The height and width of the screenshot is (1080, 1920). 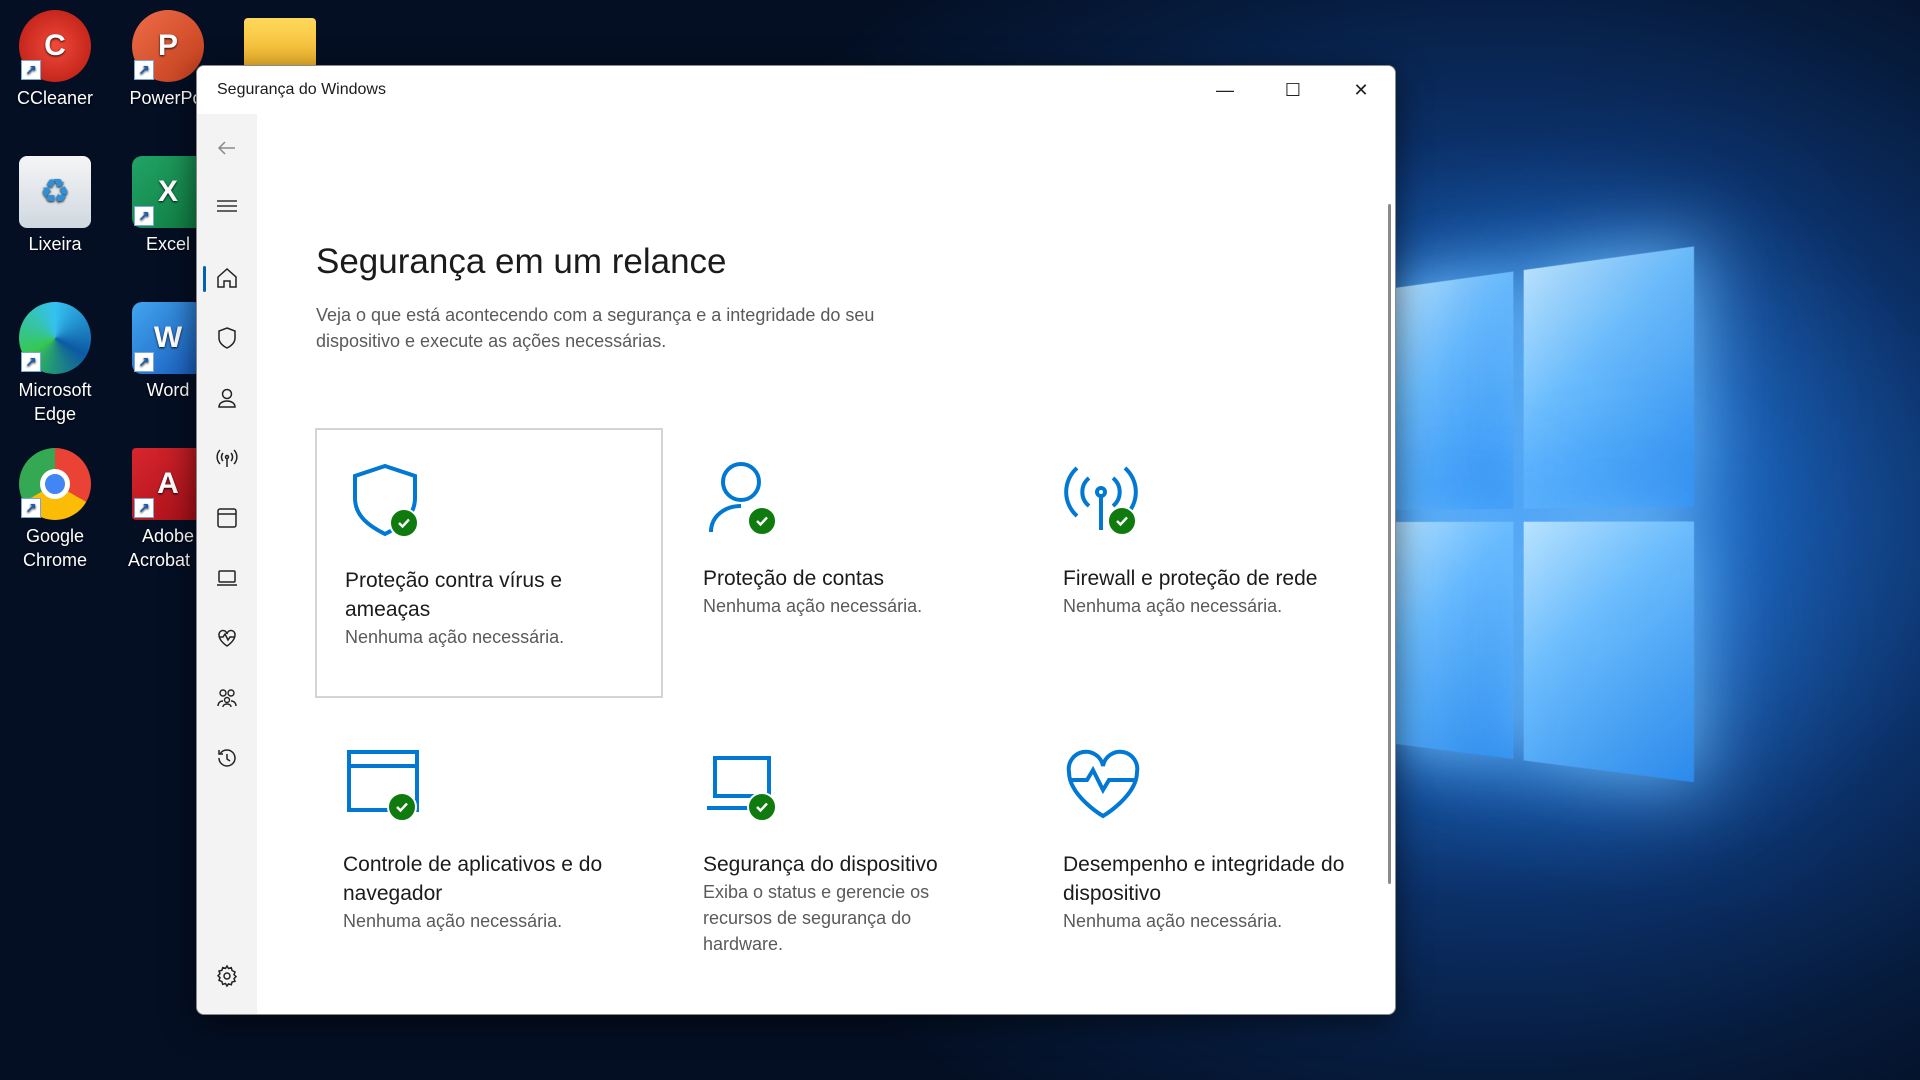 I want to click on acrobat-icon: A ↗, so click(x=168, y=484).